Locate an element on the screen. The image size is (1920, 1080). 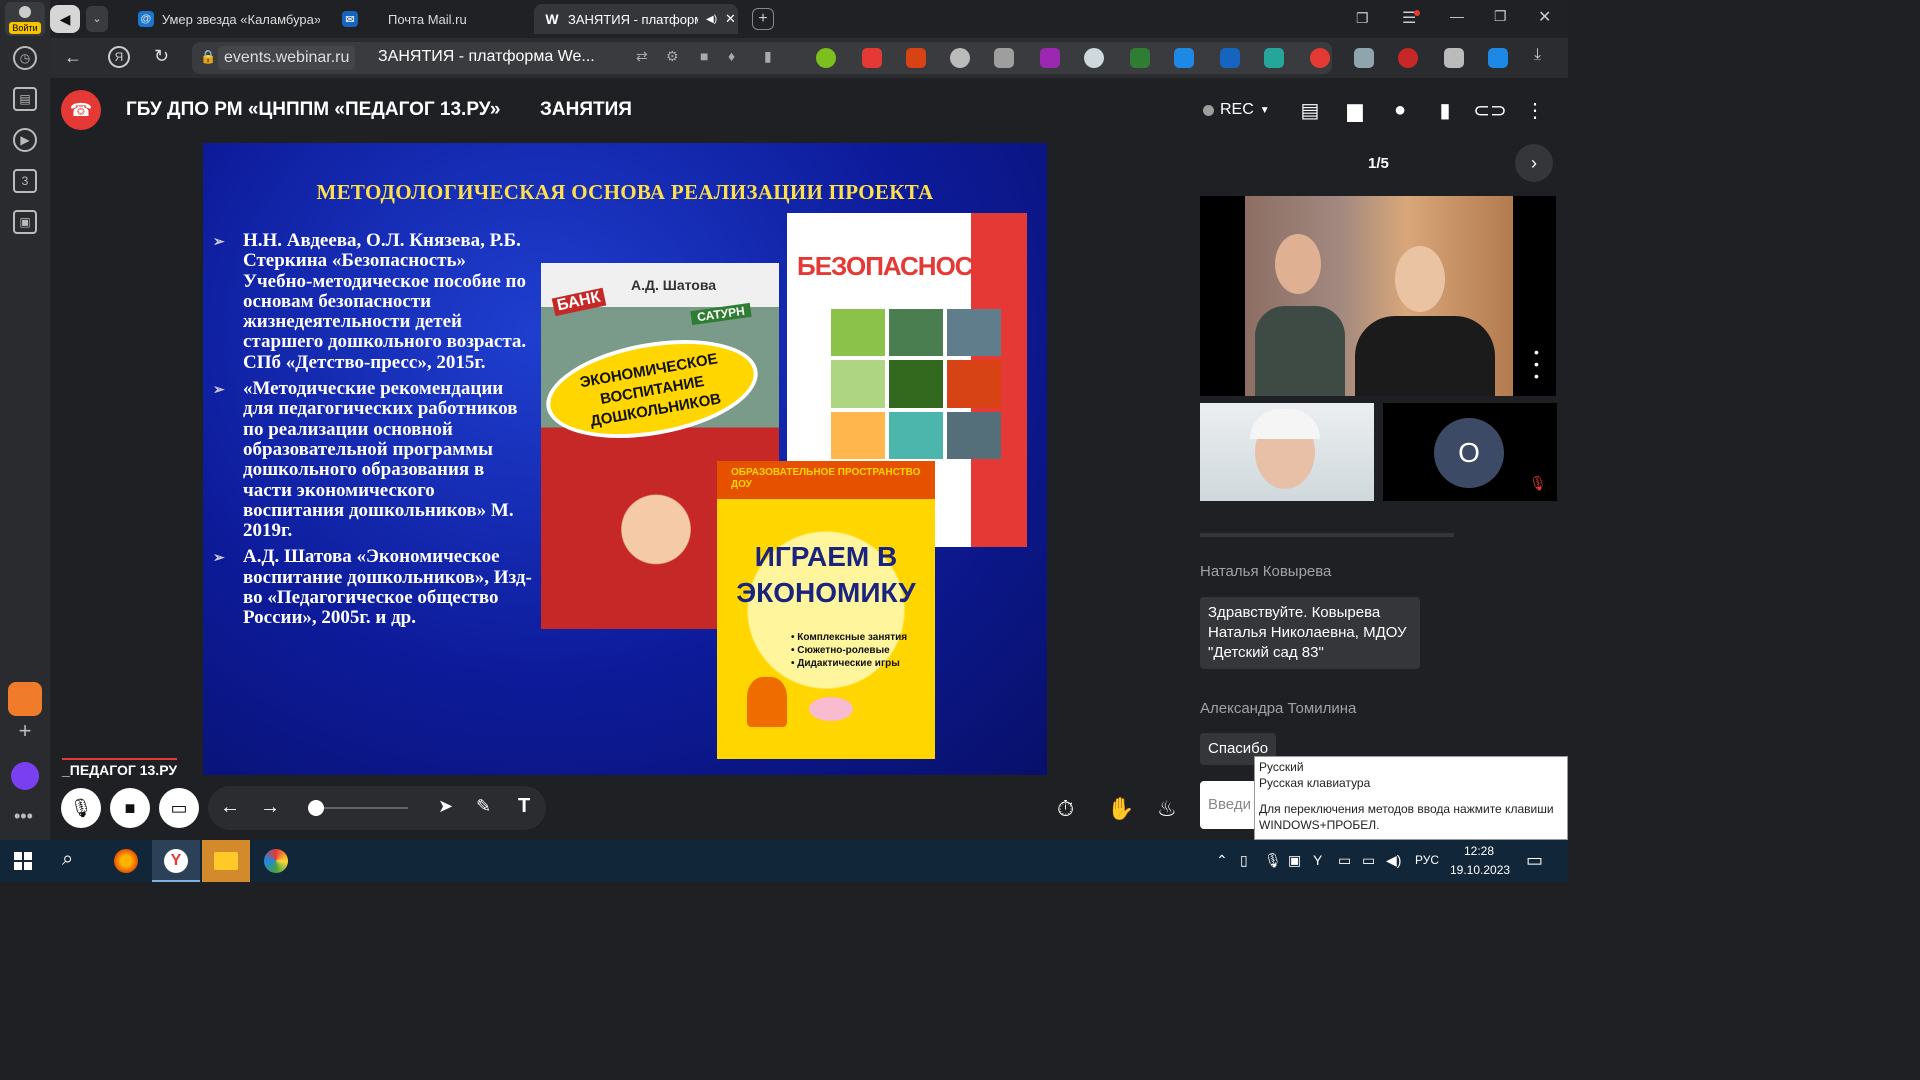
yandex-browser-icon: Y is located at coordinates (176, 861).